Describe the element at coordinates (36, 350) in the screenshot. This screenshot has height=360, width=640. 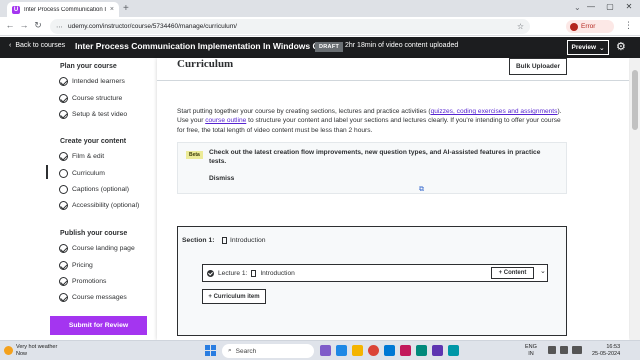
I see `weather-text: Very hot weather Now` at that location.